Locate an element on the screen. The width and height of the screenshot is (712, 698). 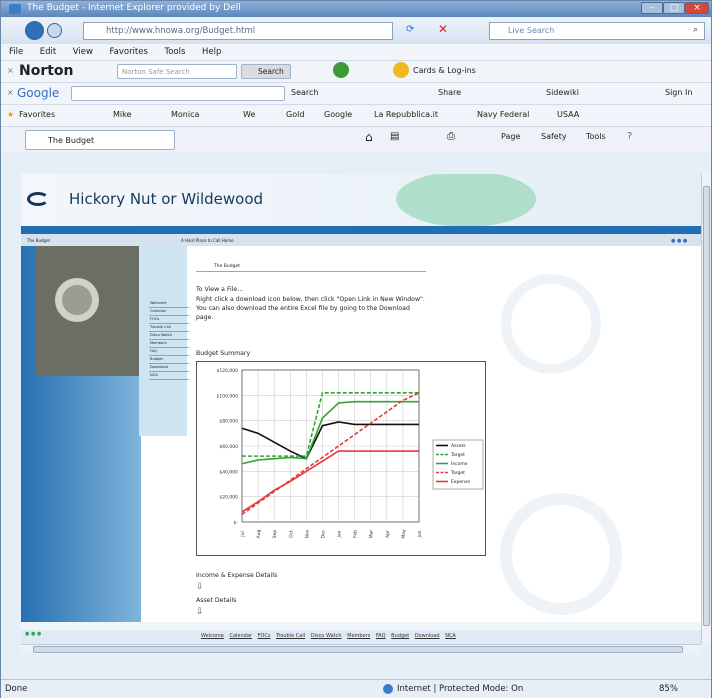
menu-file: File is located at coordinates (16, 52).